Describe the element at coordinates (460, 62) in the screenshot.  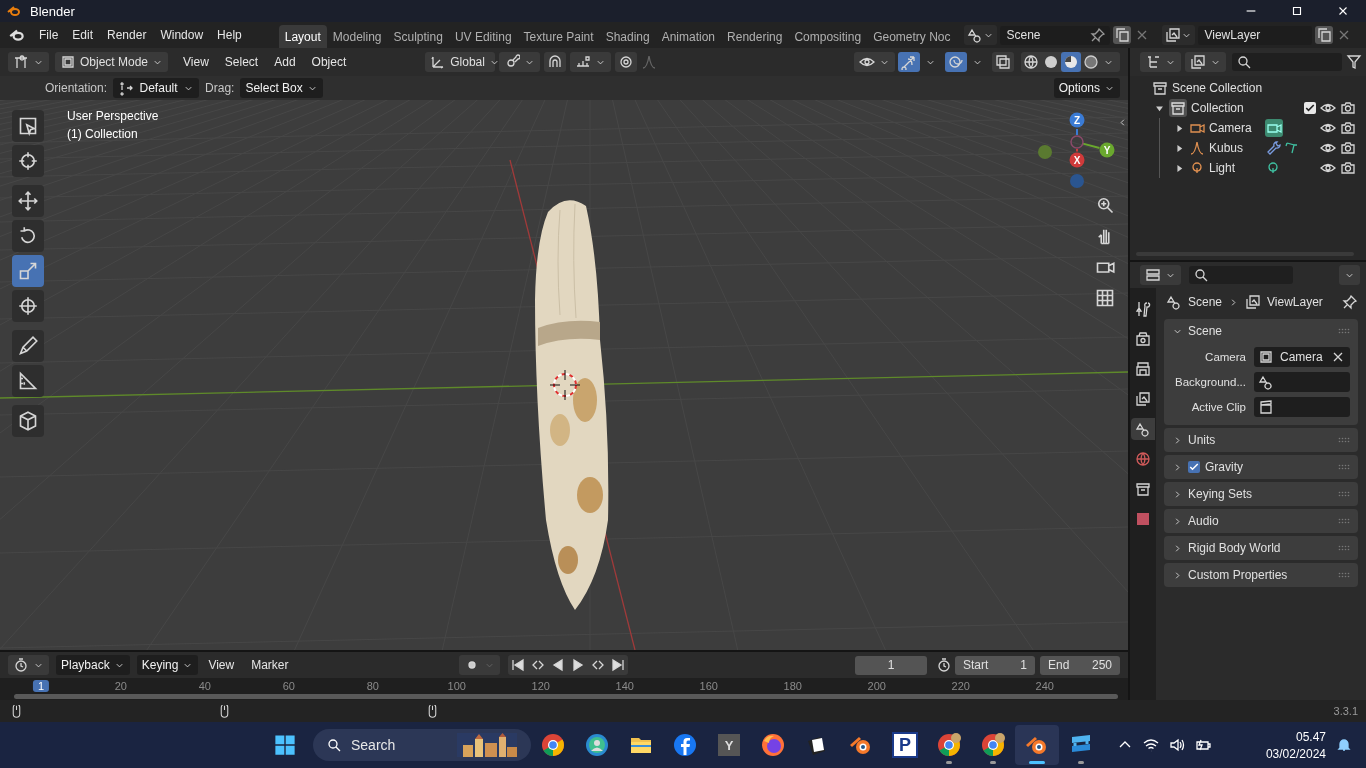
I see `transform-orientation-dropdown: Global` at that location.